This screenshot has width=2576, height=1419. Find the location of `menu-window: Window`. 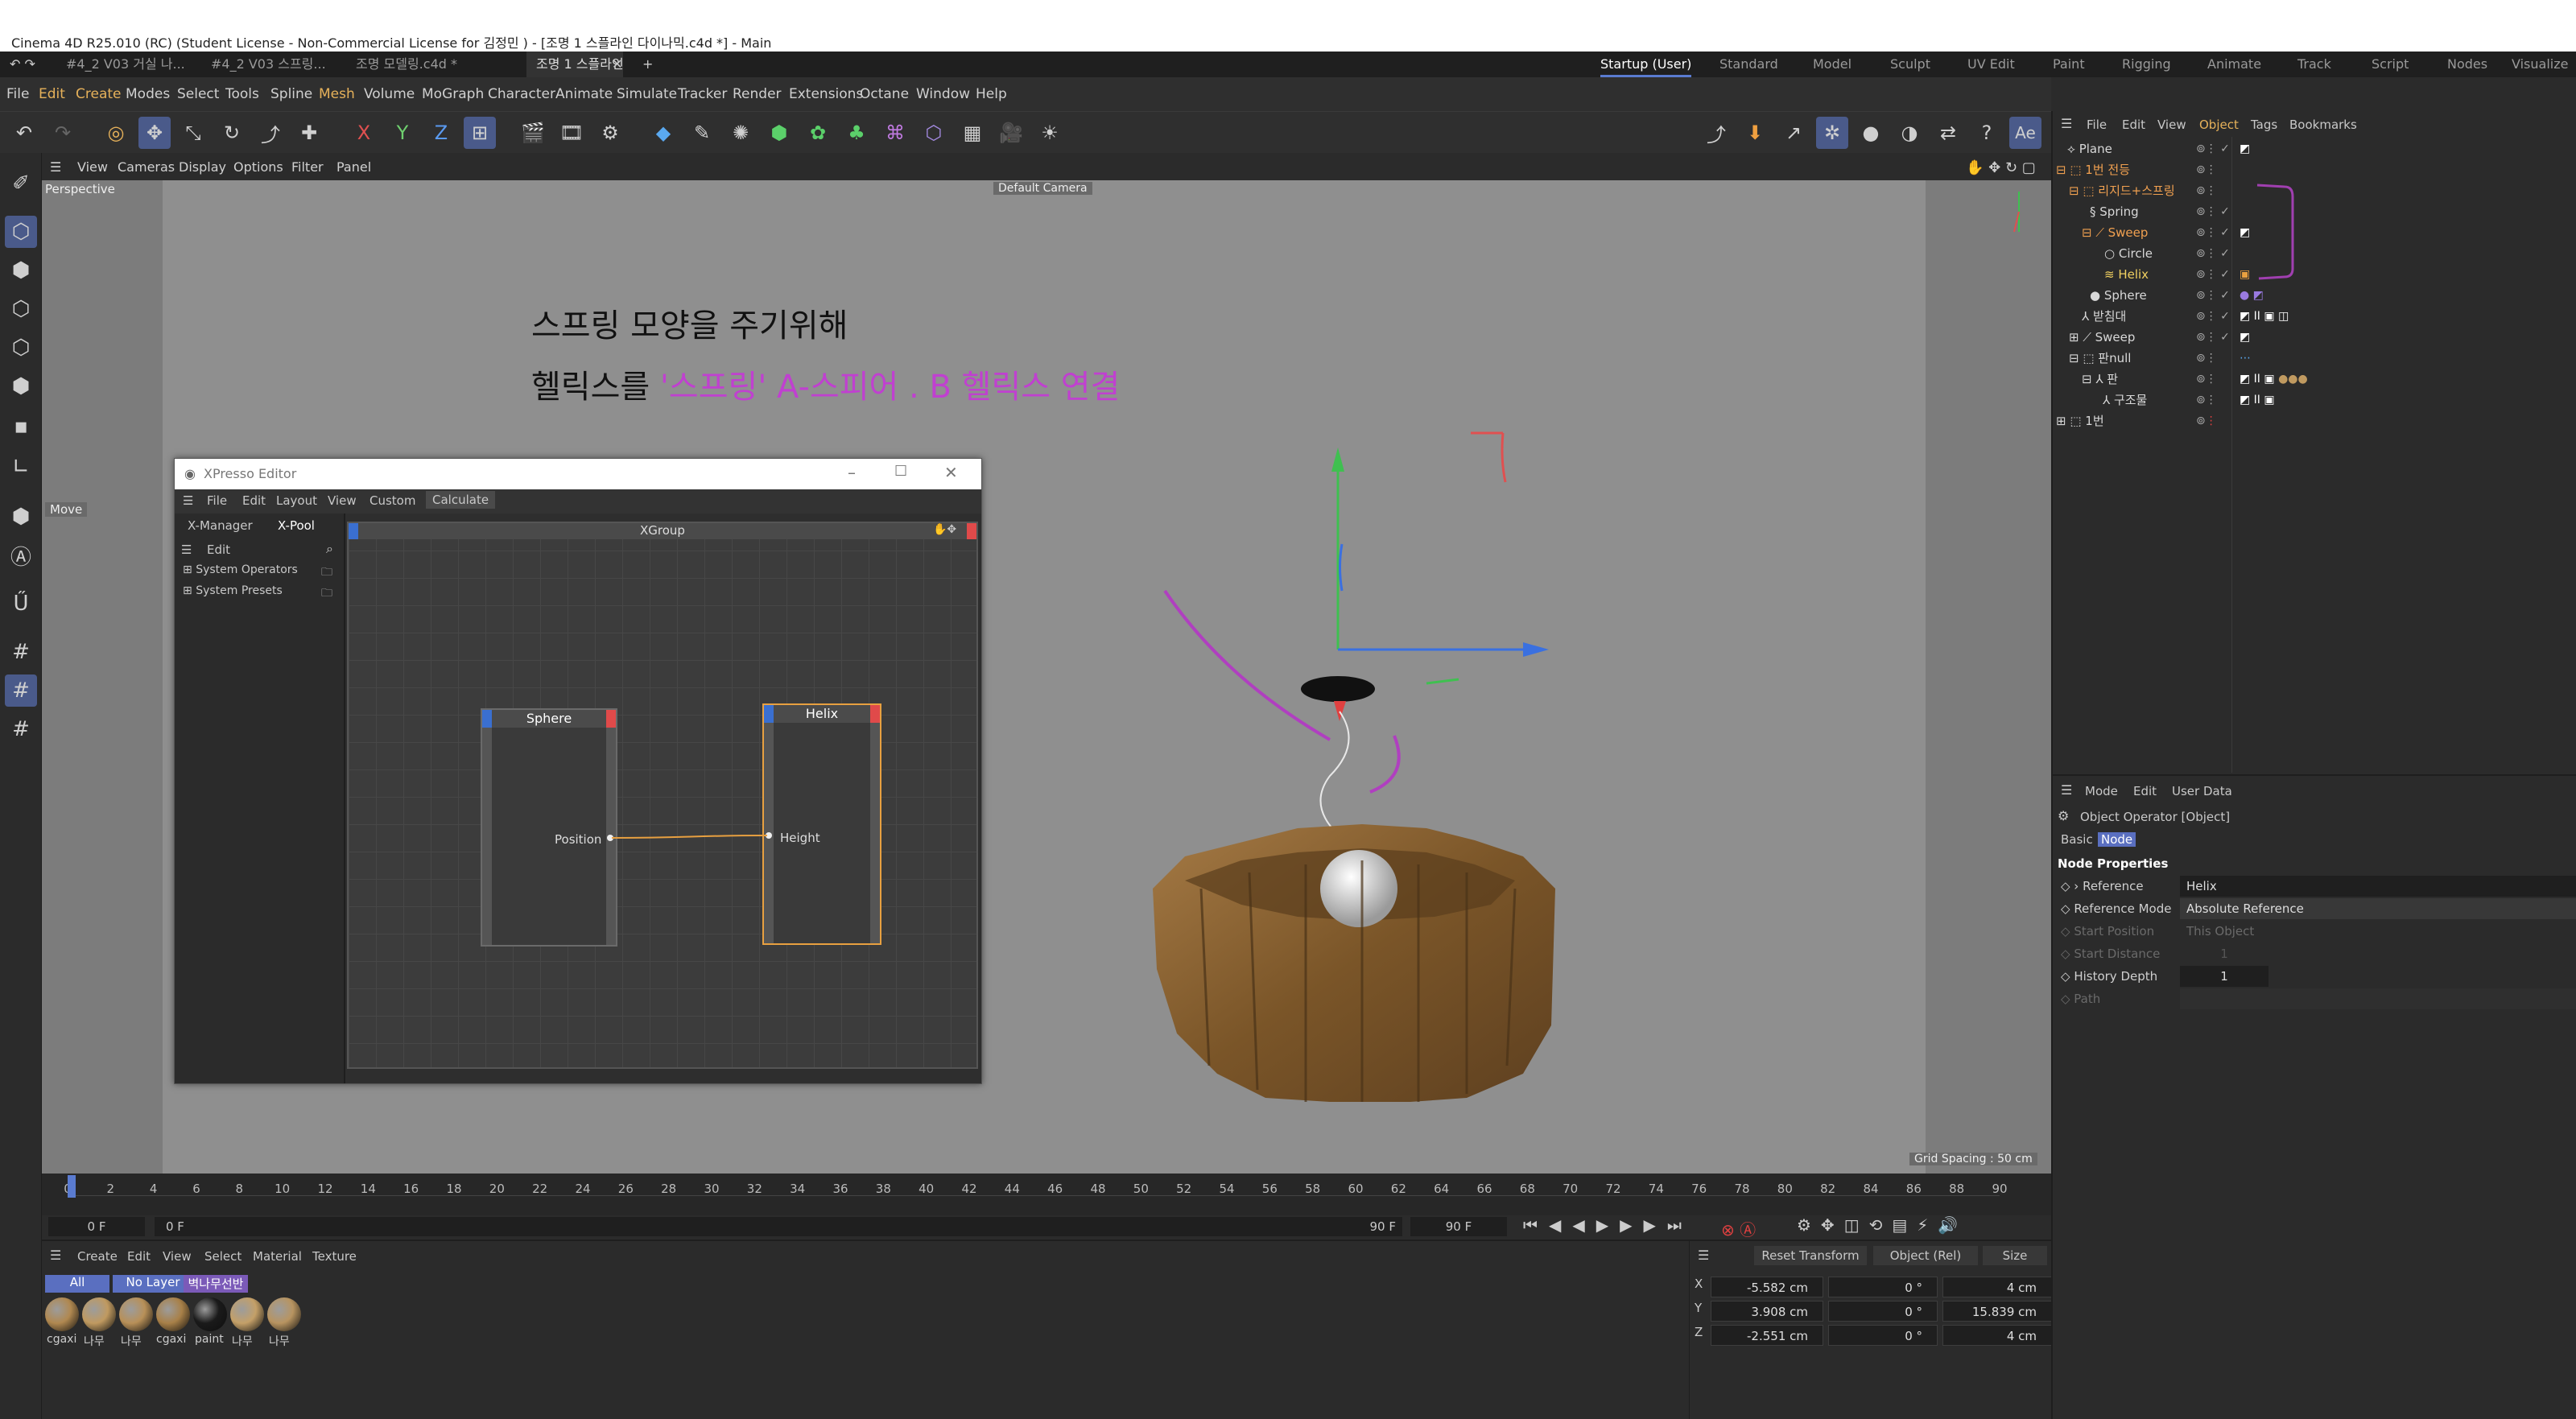

menu-window: Window is located at coordinates (943, 94).